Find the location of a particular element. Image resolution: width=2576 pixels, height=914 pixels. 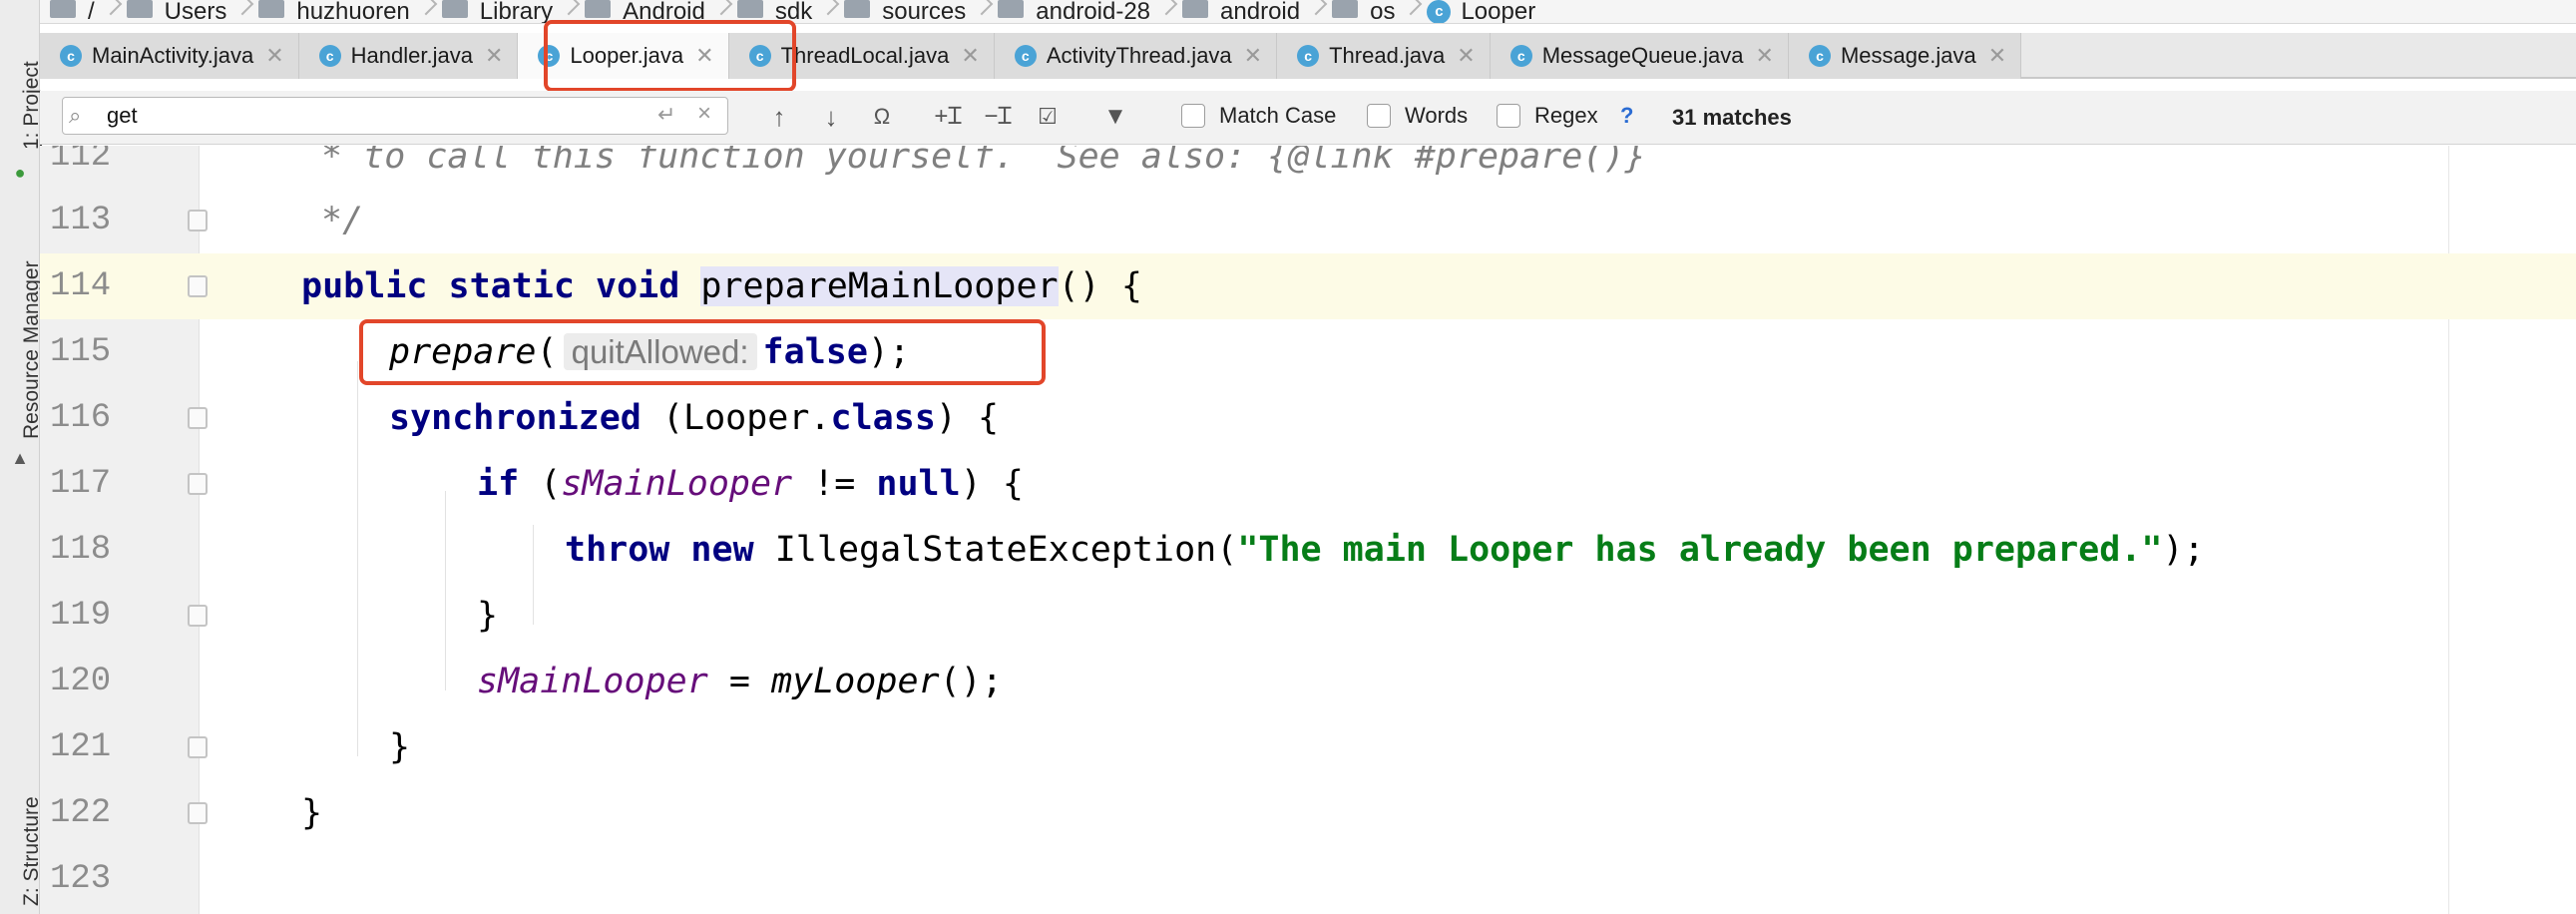

enter-icon: ↵ is located at coordinates (666, 115).